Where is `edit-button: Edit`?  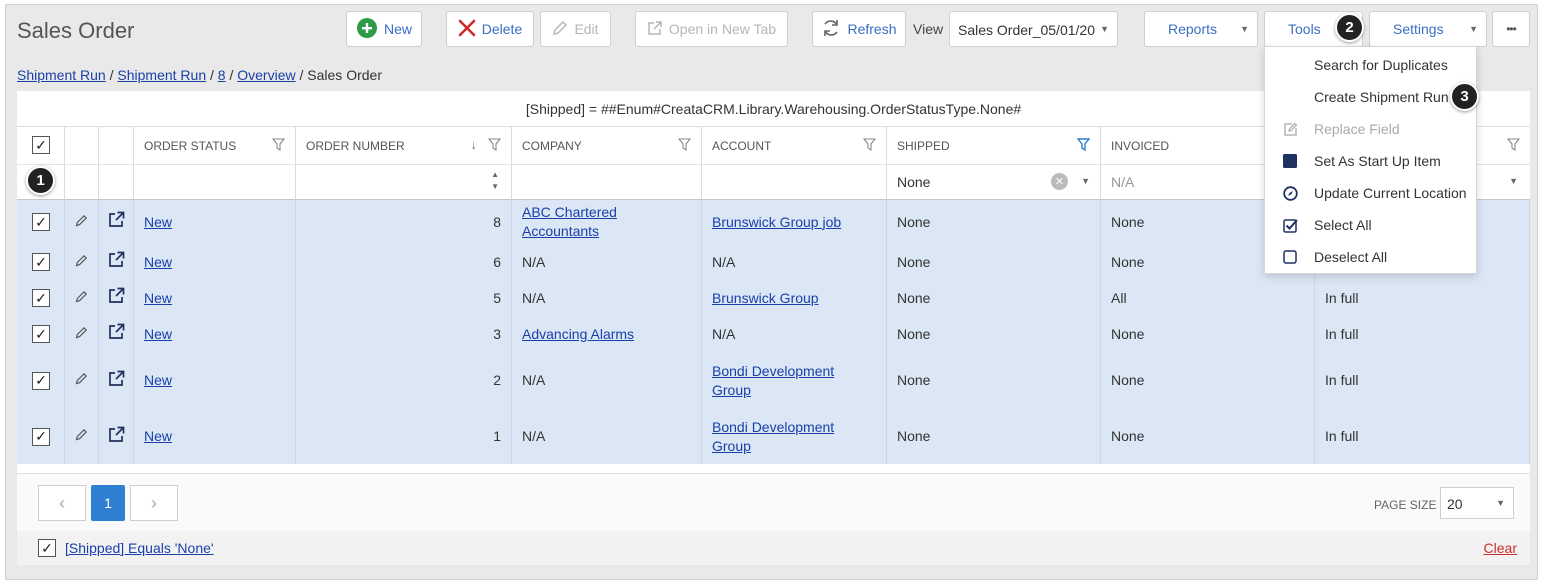
edit-button: Edit is located at coordinates (575, 29).